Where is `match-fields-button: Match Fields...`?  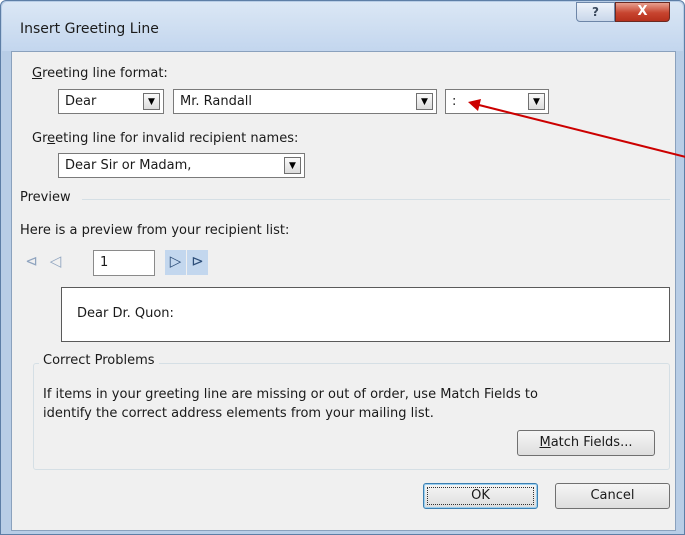 match-fields-button: Match Fields... is located at coordinates (586, 443).